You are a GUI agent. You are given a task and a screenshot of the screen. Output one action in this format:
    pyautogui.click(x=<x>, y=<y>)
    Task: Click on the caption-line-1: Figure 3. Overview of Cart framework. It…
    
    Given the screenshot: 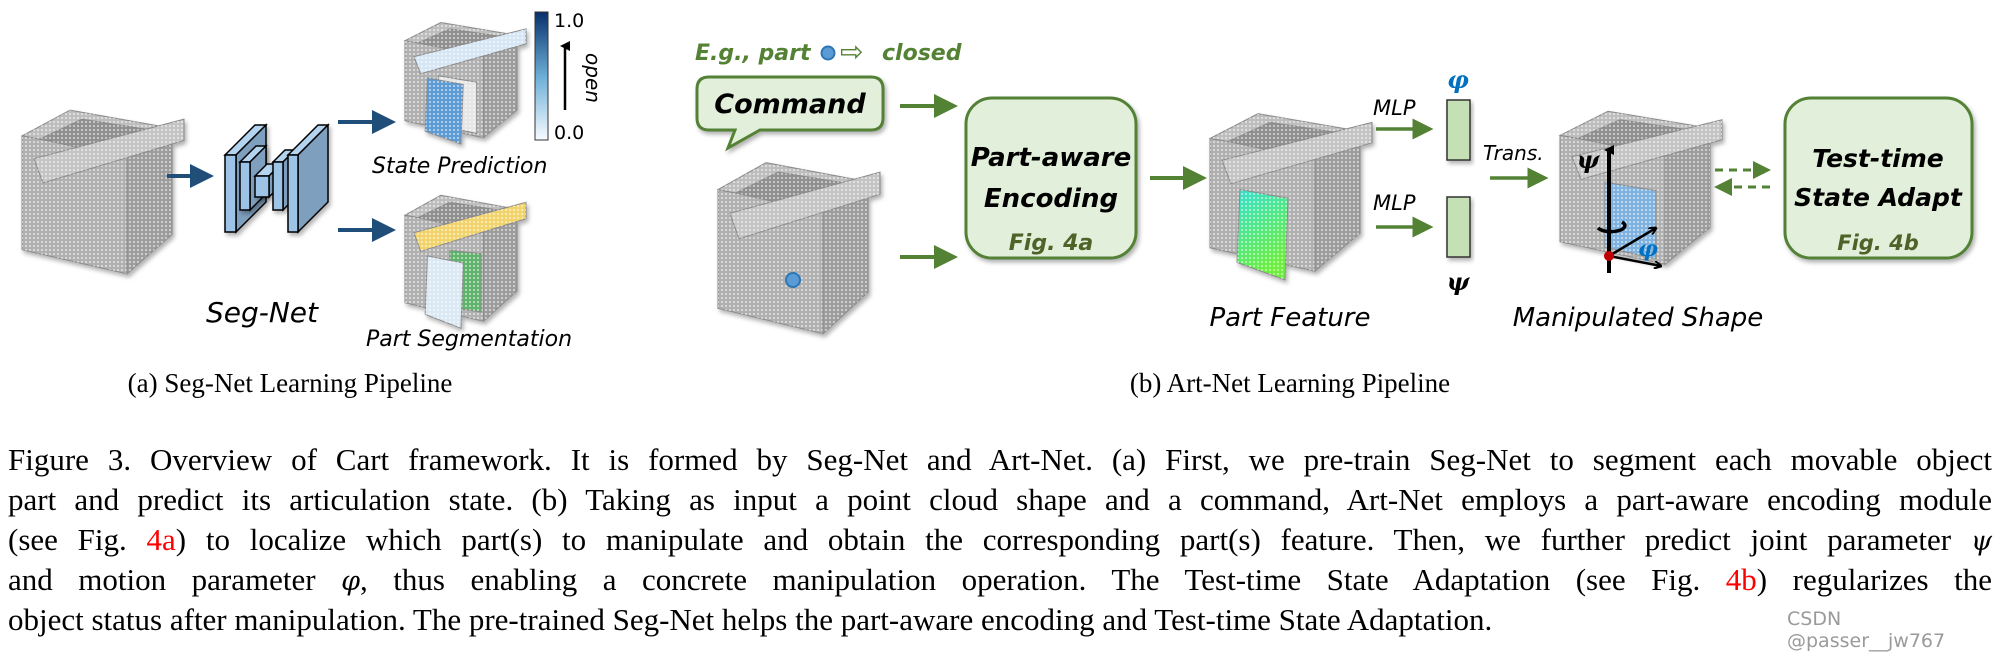 What is the action you would take?
    pyautogui.click(x=1000, y=459)
    